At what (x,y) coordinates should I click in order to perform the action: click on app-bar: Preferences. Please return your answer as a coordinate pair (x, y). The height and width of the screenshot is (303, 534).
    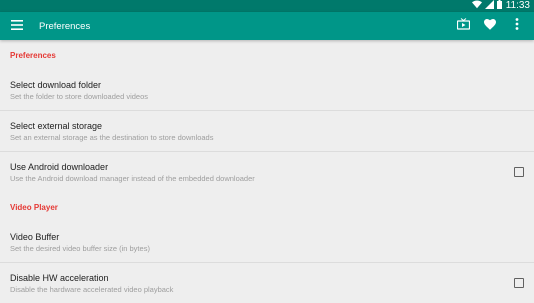
    Looking at the image, I should click on (267, 26).